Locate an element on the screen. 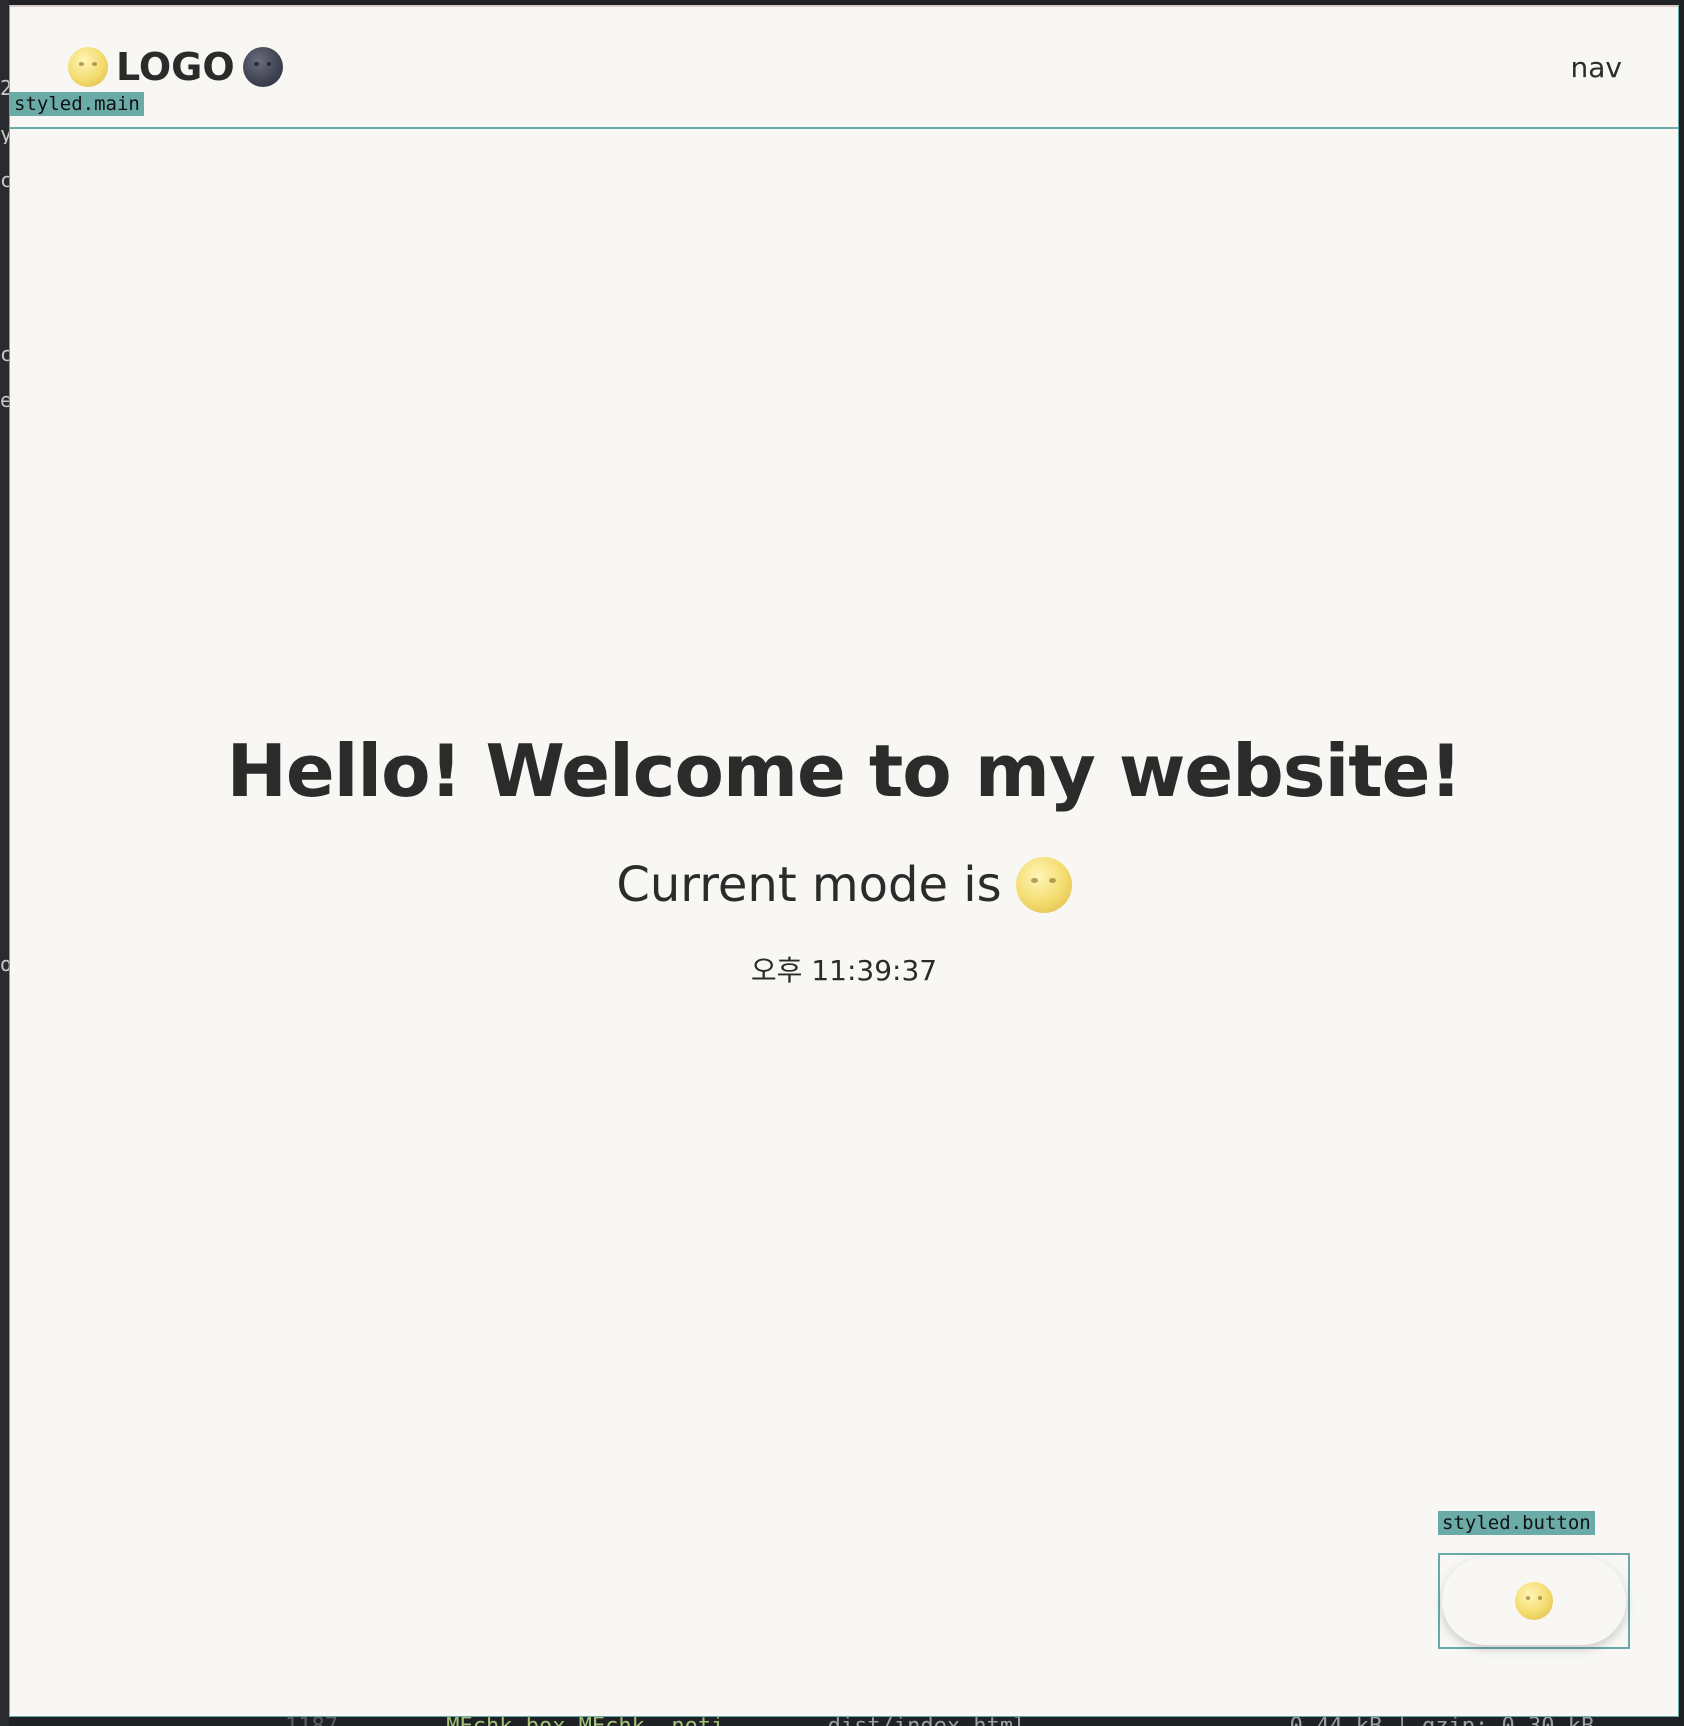 This screenshot has width=1684, height=1726. page-title: Hello! Welcome to my website! is located at coordinates (844, 771).